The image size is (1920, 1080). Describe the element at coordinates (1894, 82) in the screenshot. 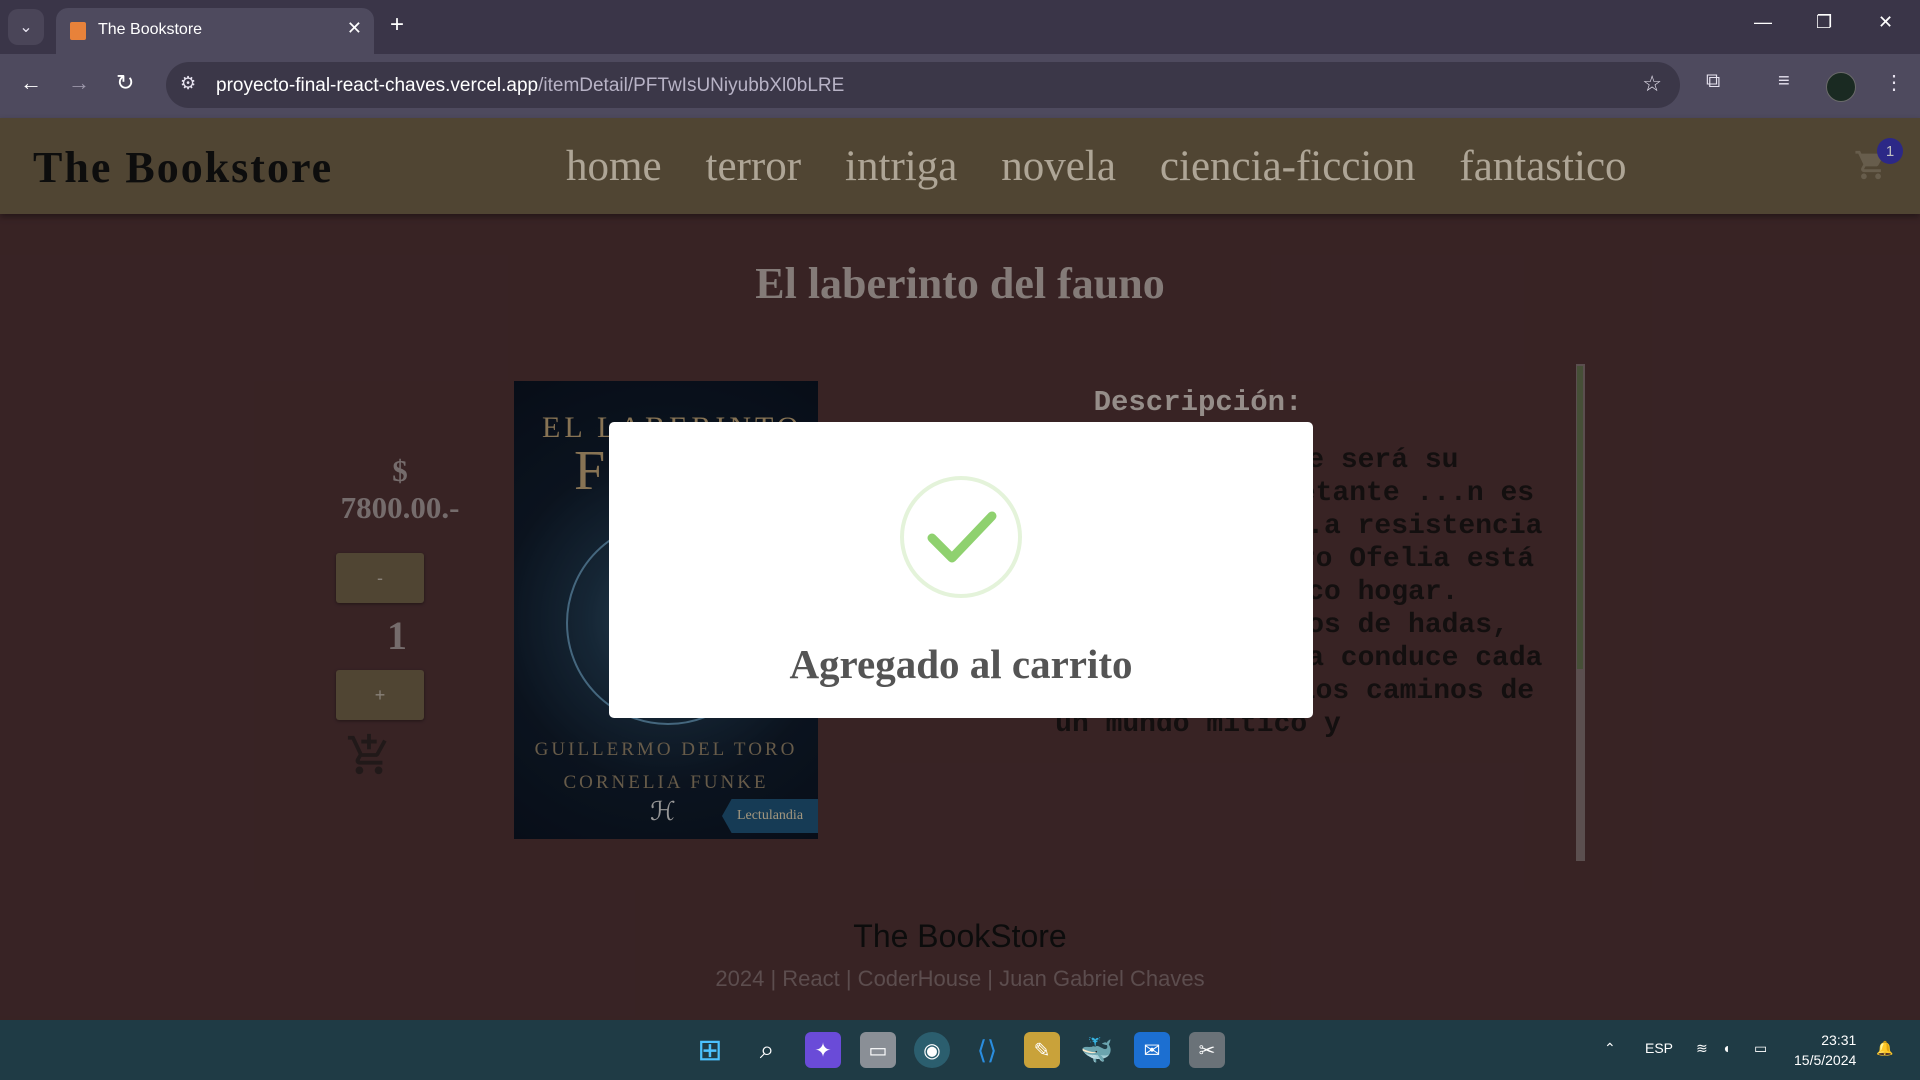

I see `browser-menu-icon: ⋮` at that location.